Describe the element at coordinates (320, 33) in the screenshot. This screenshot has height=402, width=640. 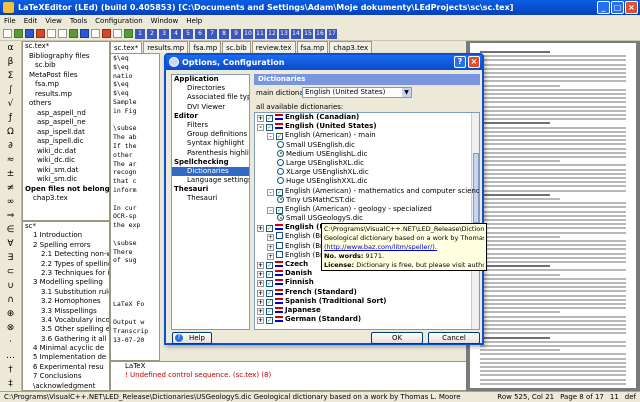
I see `page-button: 16` at that location.